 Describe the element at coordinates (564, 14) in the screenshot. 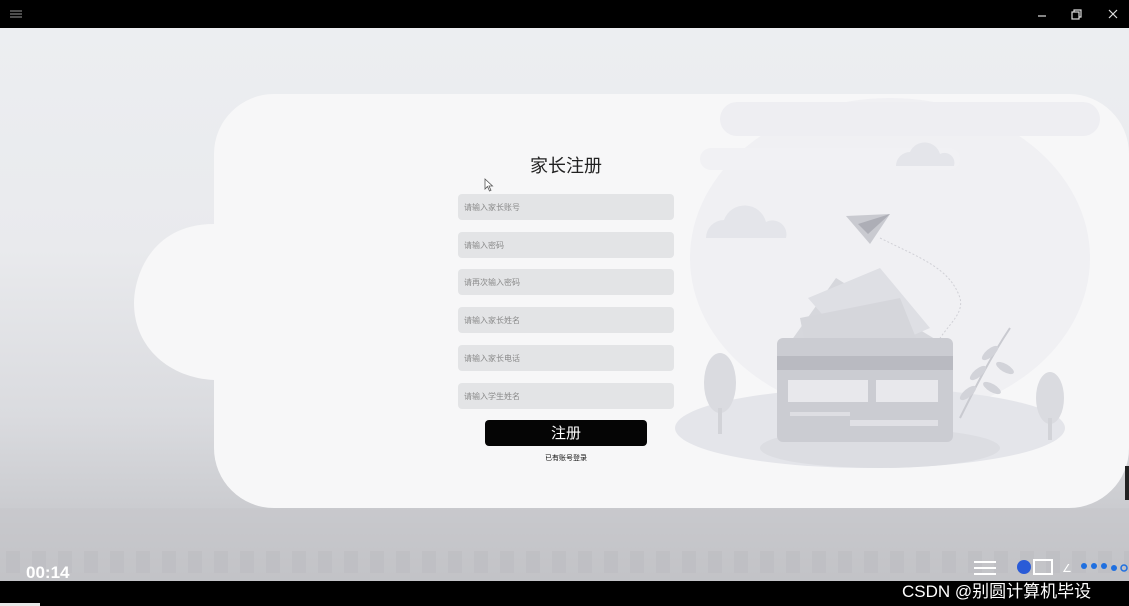

I see `window-titlebar` at that location.